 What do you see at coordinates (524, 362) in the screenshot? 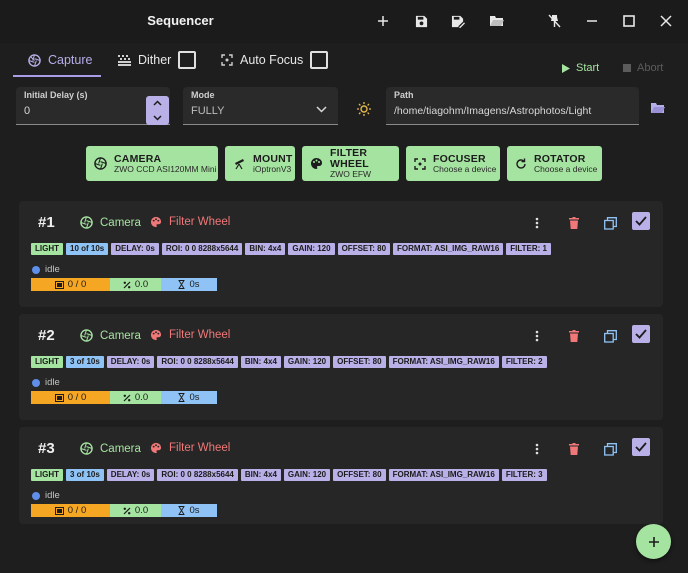
I see `filter-chip: FILTER: 2` at bounding box center [524, 362].